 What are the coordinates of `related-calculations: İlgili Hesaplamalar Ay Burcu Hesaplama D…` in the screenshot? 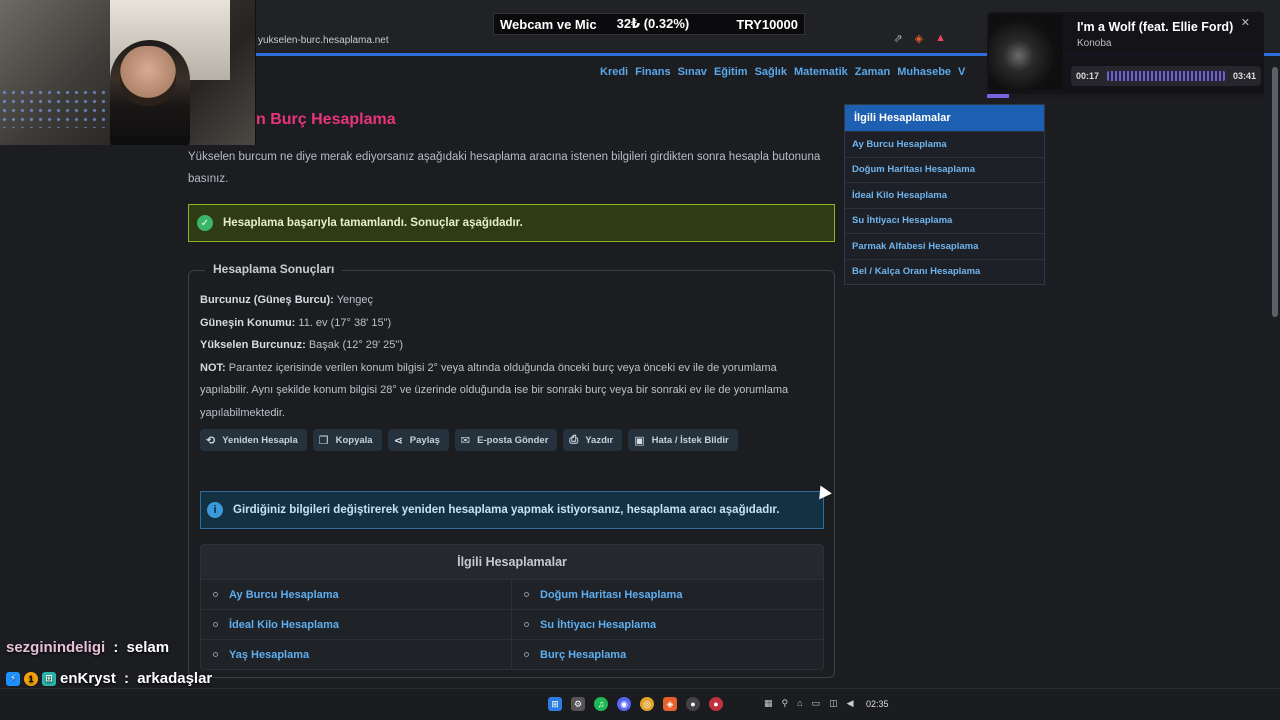 It's located at (512, 607).